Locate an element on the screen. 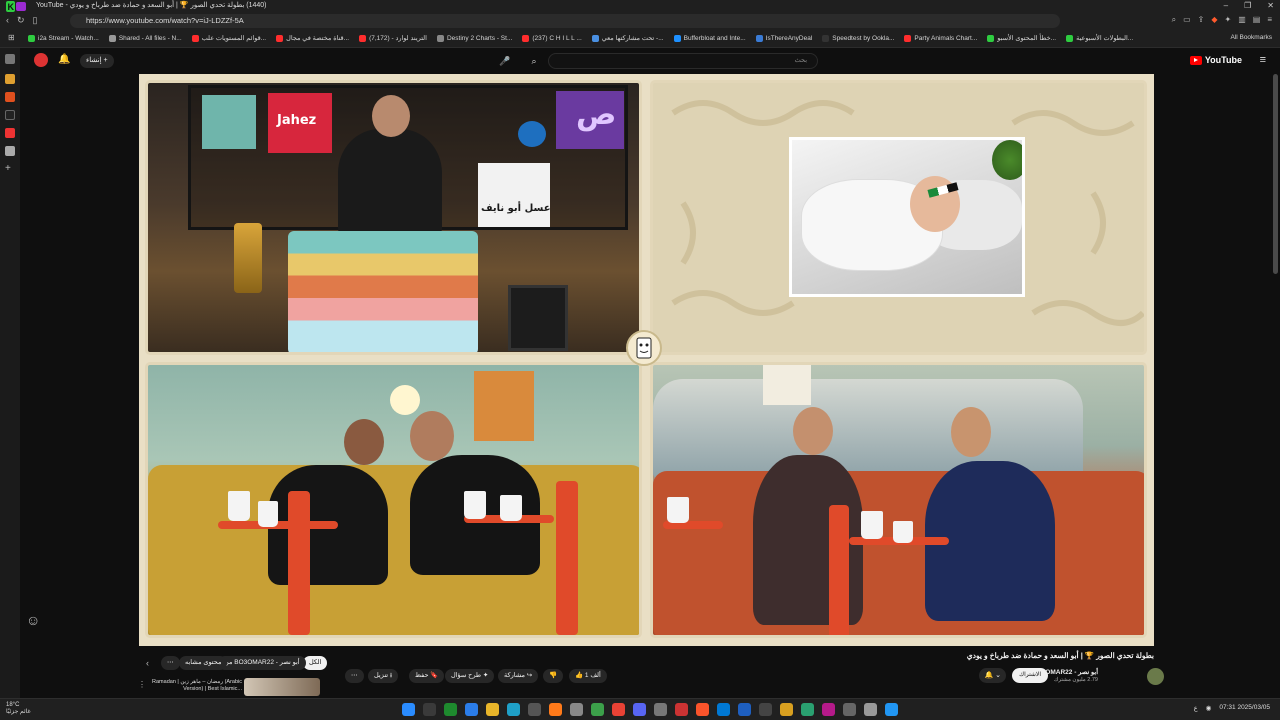  mic-icon: 🎤 is located at coordinates (505, 61).